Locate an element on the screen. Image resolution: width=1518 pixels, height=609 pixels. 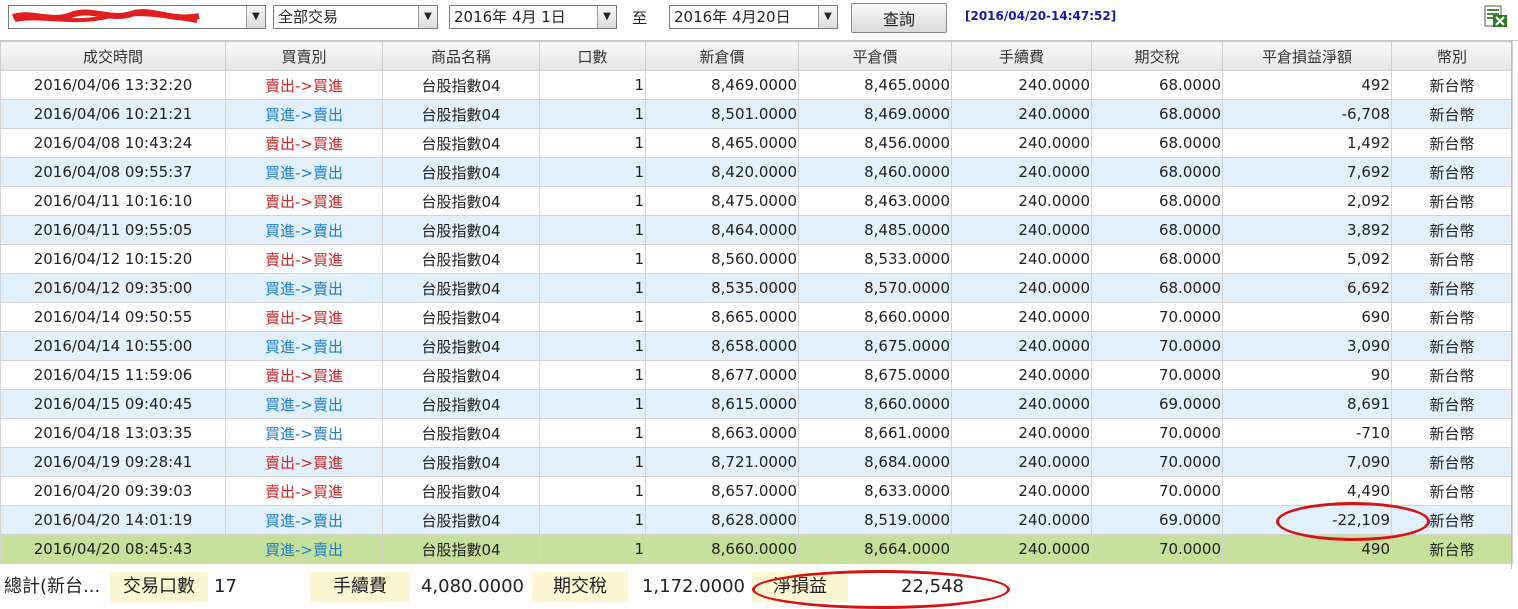
cell-time: 2016/04/06 10:21:21 is located at coordinates (113, 114).